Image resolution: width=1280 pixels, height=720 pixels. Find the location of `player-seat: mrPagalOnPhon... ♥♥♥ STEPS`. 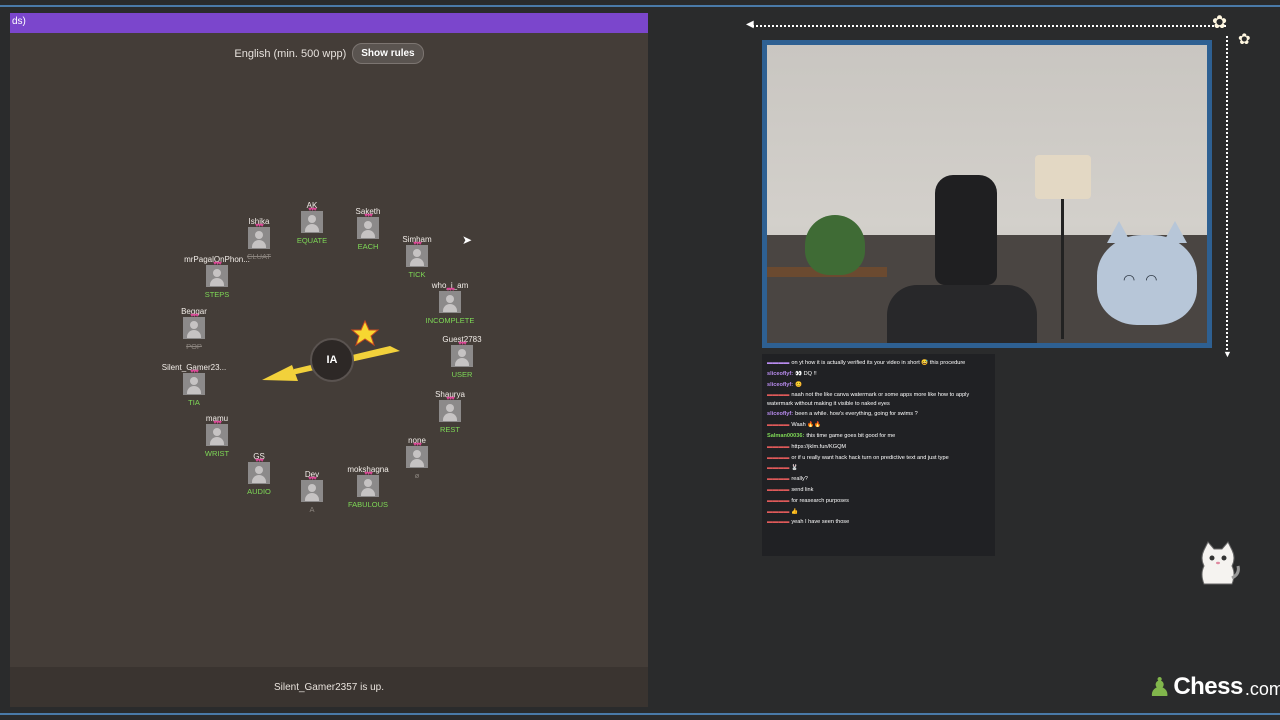

player-seat: mrPagalOnPhon... ♥♥♥ STEPS is located at coordinates (217, 277).